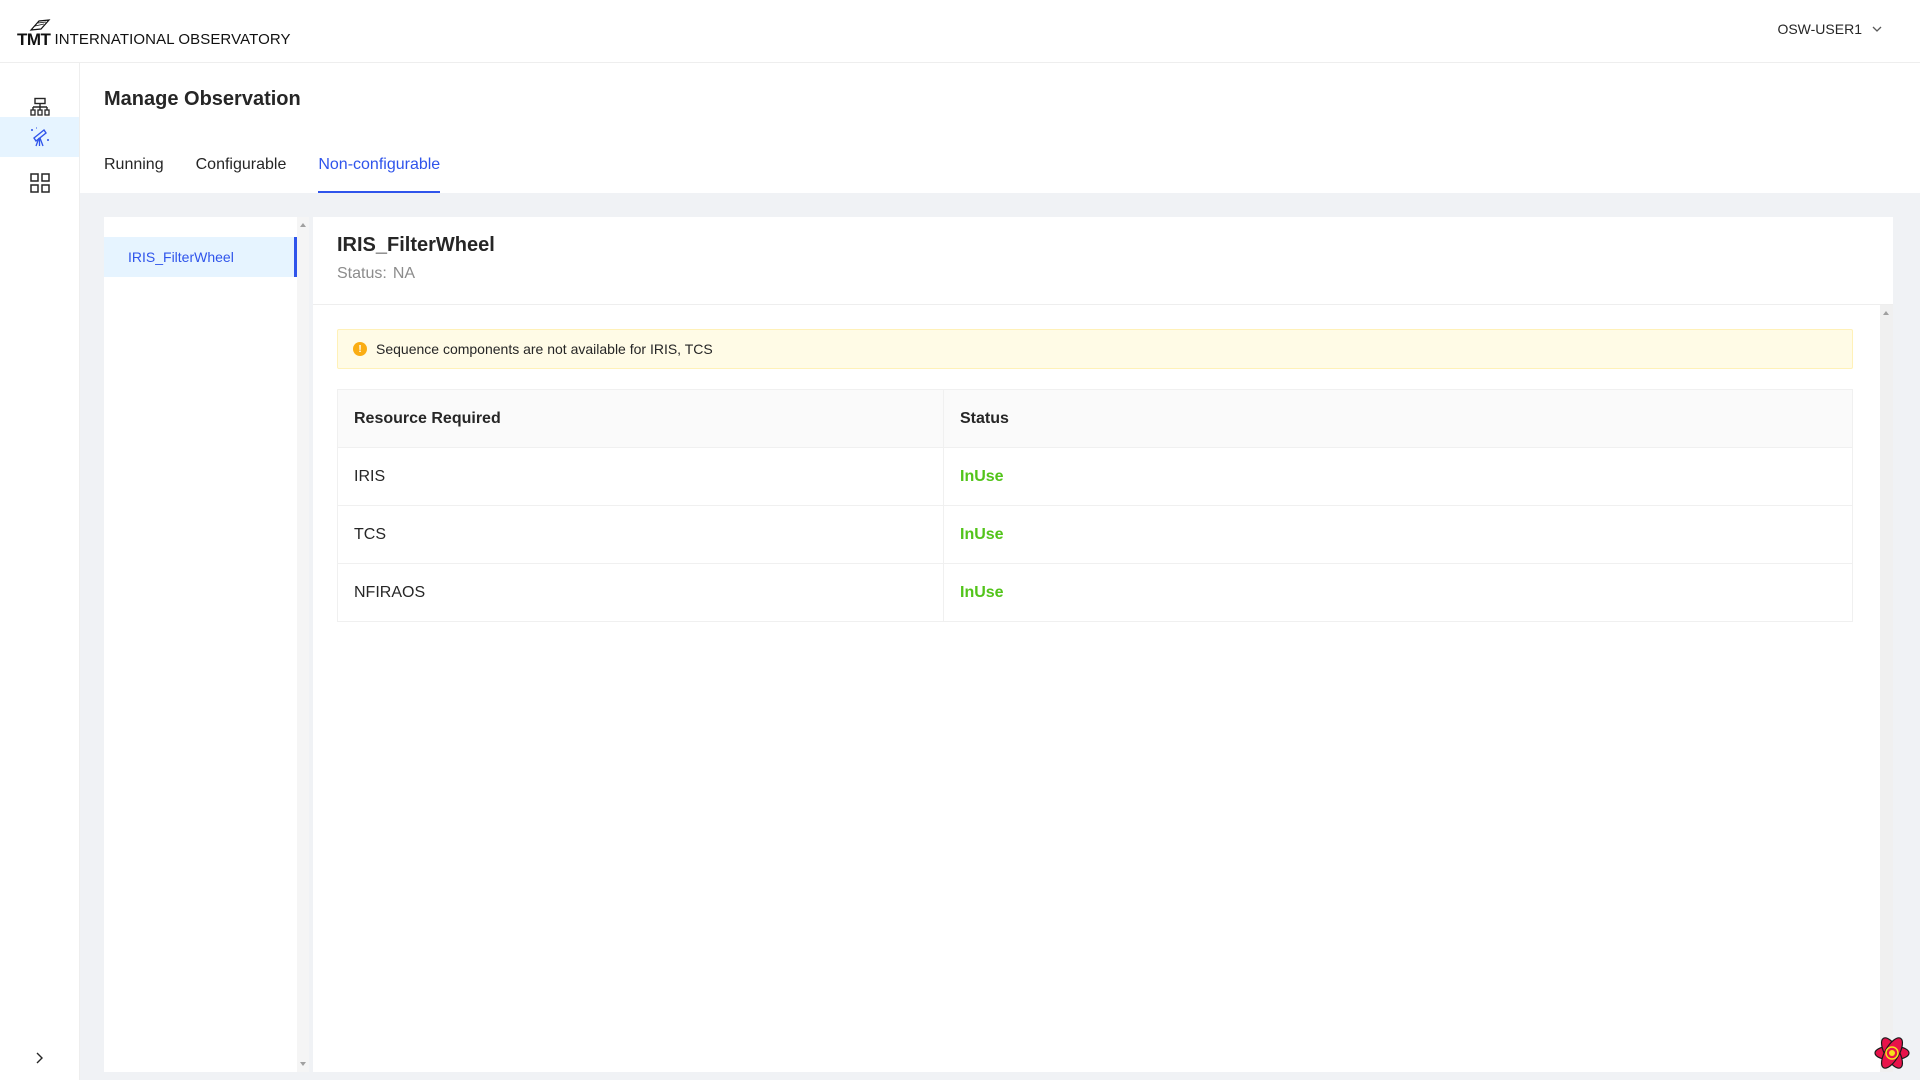 The height and width of the screenshot is (1080, 1920). What do you see at coordinates (241, 173) in the screenshot?
I see `tab-configurable: Configurable` at bounding box center [241, 173].